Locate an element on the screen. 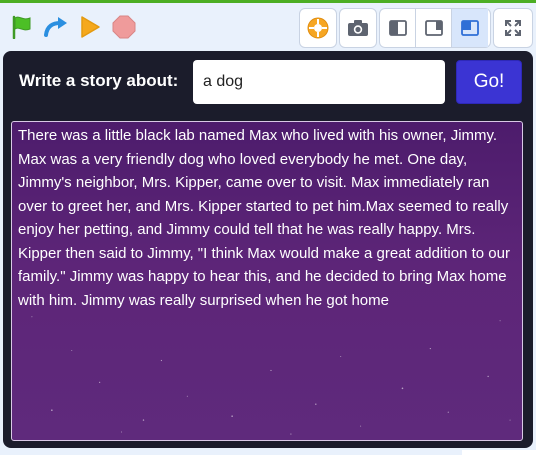 This screenshot has height=455, width=536. turbo-button is located at coordinates (56, 27).